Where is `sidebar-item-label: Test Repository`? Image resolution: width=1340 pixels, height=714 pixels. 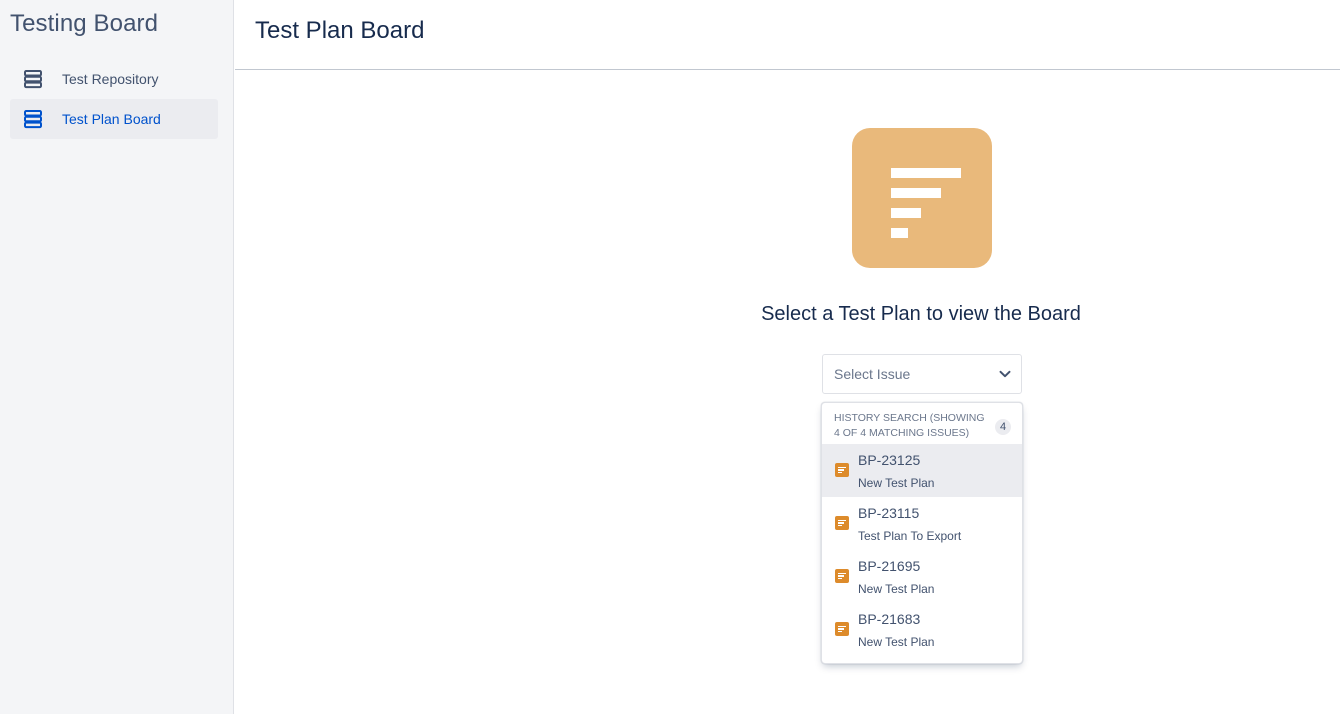
sidebar-item-label: Test Repository is located at coordinates (110, 79).